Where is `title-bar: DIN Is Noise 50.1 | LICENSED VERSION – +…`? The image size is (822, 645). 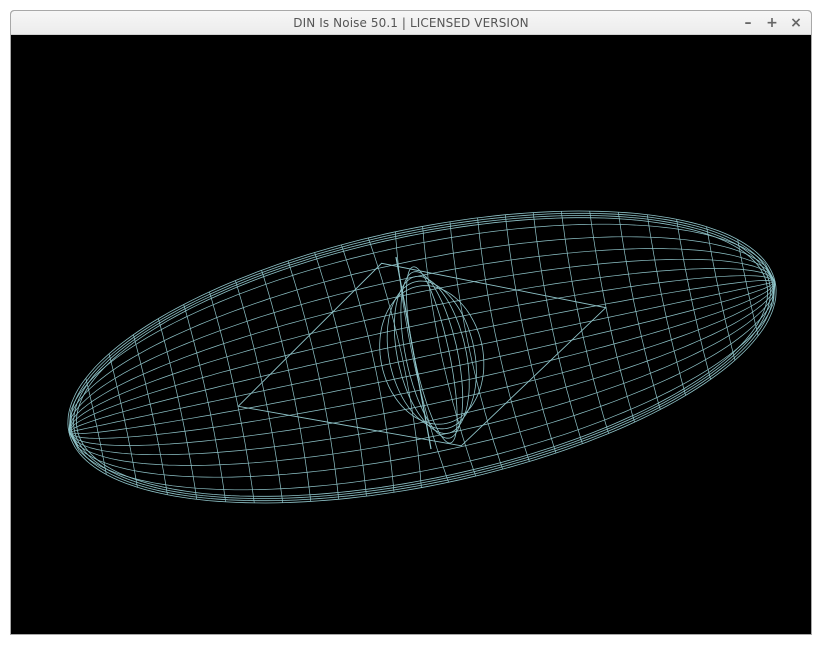
title-bar: DIN Is Noise 50.1 | LICENSED VERSION – +… is located at coordinates (411, 23).